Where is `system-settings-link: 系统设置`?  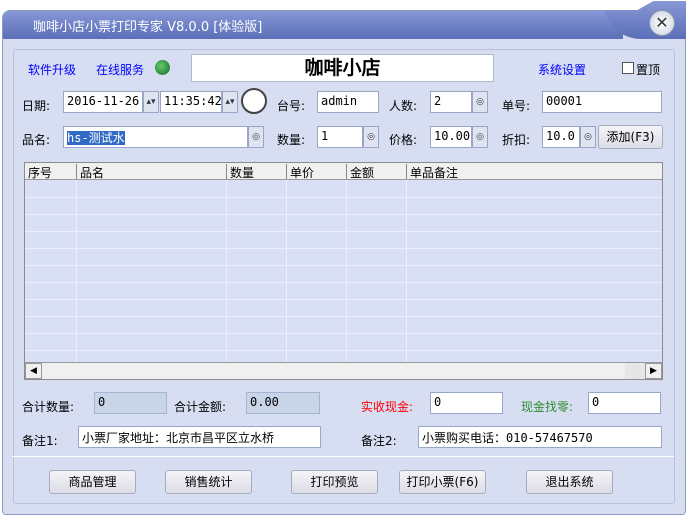 system-settings-link: 系统设置 is located at coordinates (562, 69).